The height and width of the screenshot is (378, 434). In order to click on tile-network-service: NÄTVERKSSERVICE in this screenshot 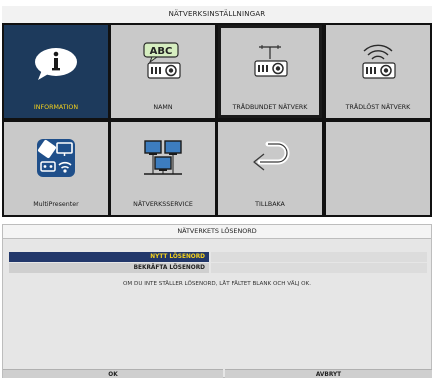, I will do `click(163, 168)`.